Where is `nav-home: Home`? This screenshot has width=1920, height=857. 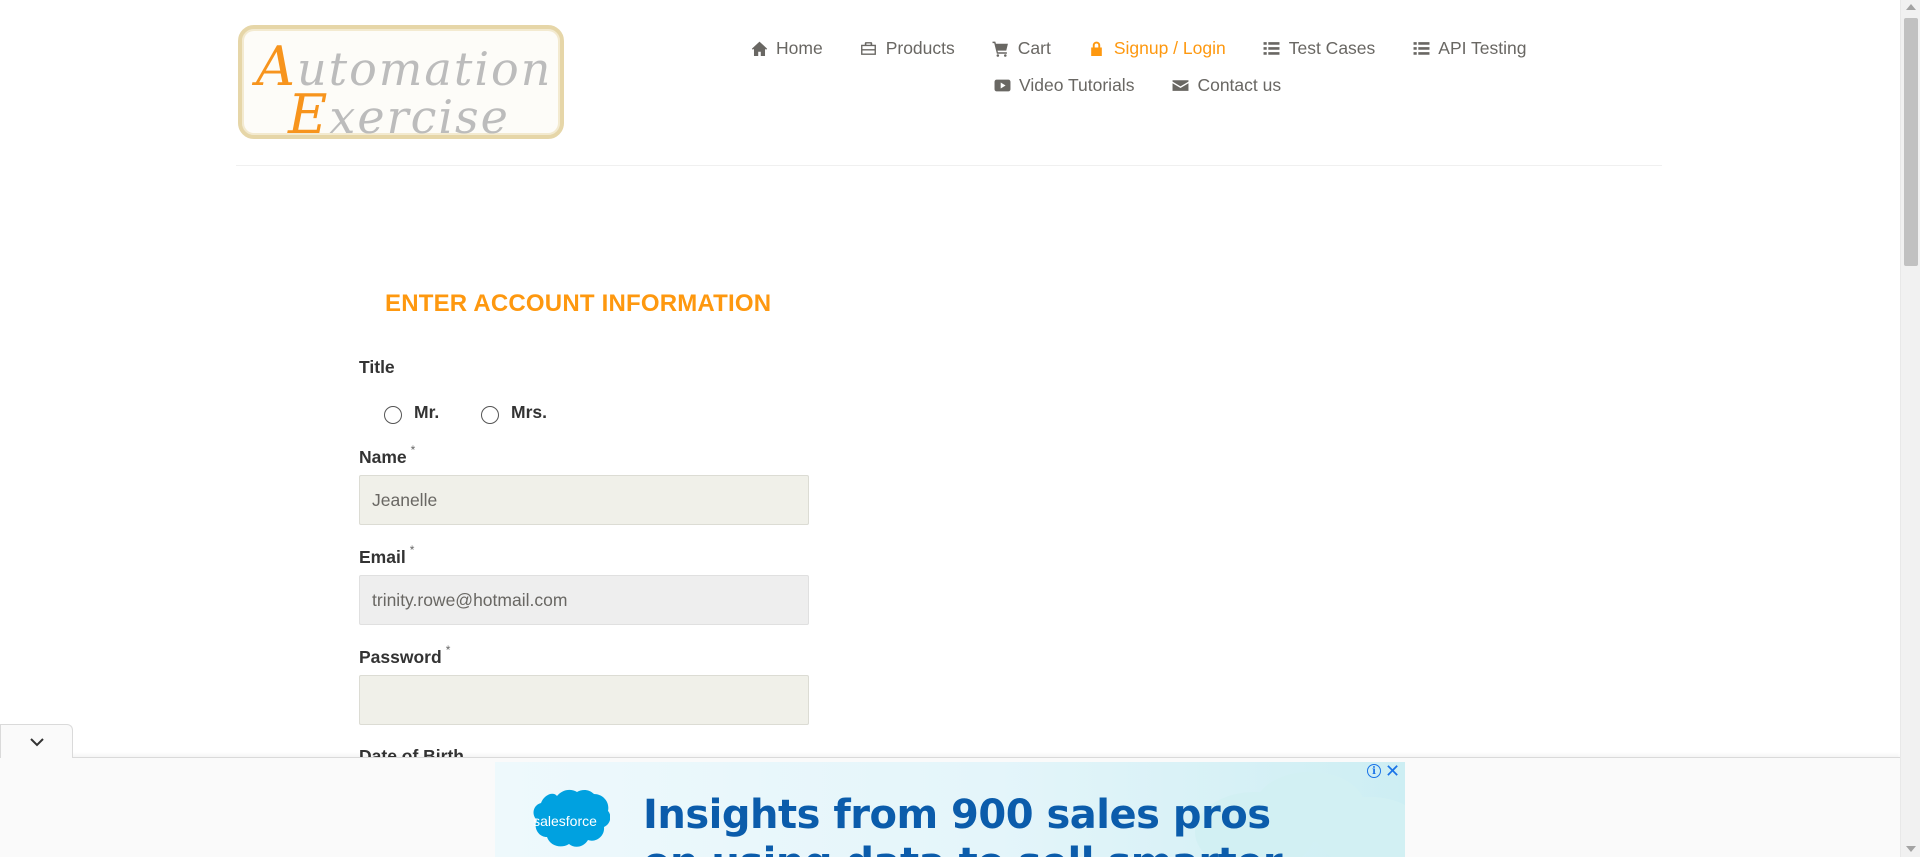
nav-home: Home is located at coordinates (786, 48).